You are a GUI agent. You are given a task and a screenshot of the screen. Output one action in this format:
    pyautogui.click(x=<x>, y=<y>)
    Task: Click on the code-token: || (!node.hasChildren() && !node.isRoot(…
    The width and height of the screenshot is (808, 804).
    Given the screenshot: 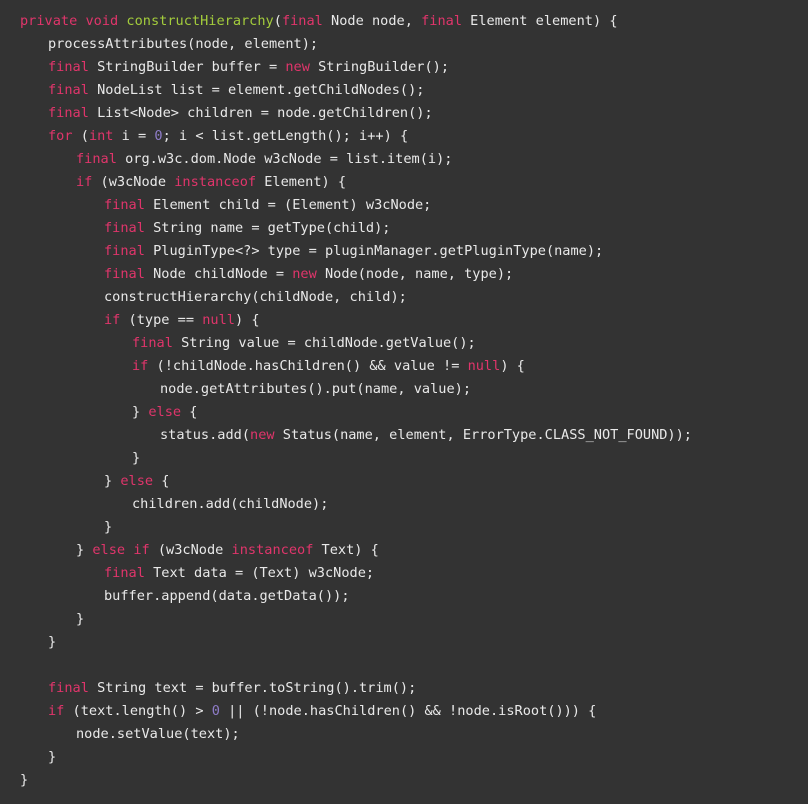 What is the action you would take?
    pyautogui.click(x=408, y=711)
    